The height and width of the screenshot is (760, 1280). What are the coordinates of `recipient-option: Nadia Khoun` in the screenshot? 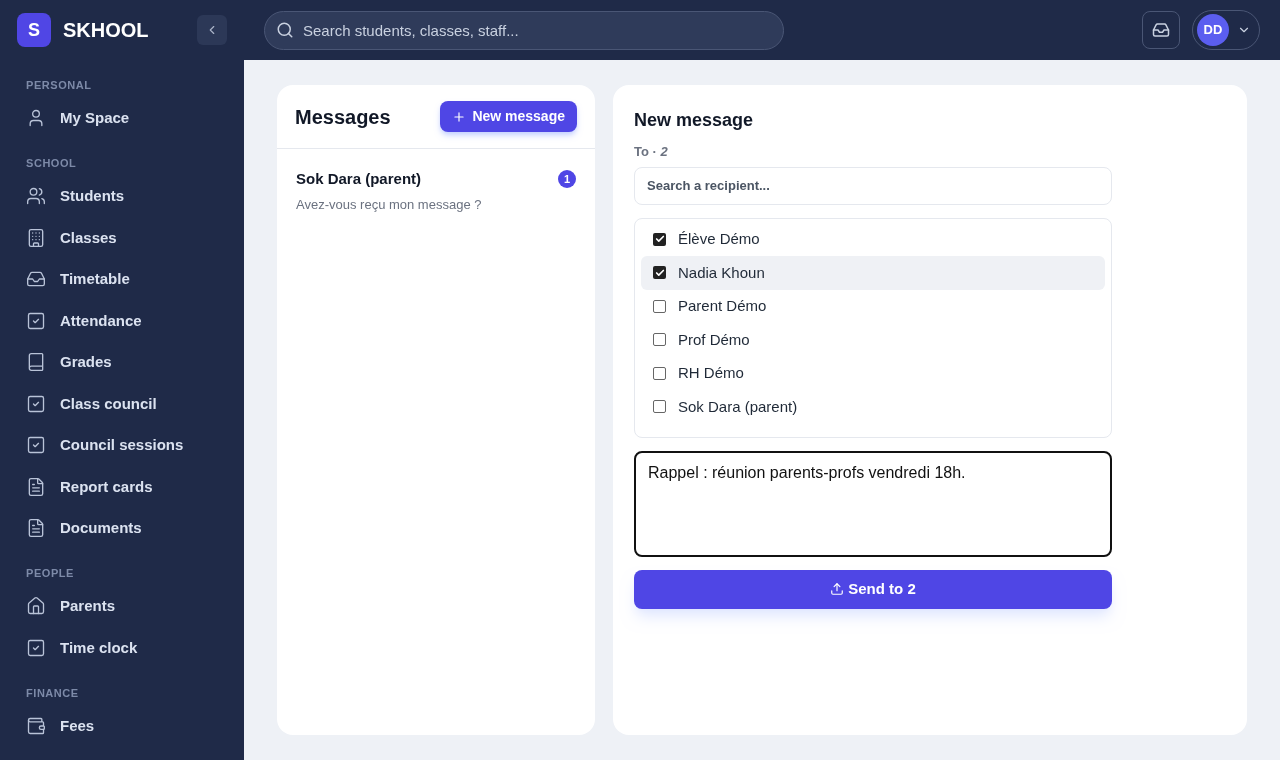 It's located at (873, 273).